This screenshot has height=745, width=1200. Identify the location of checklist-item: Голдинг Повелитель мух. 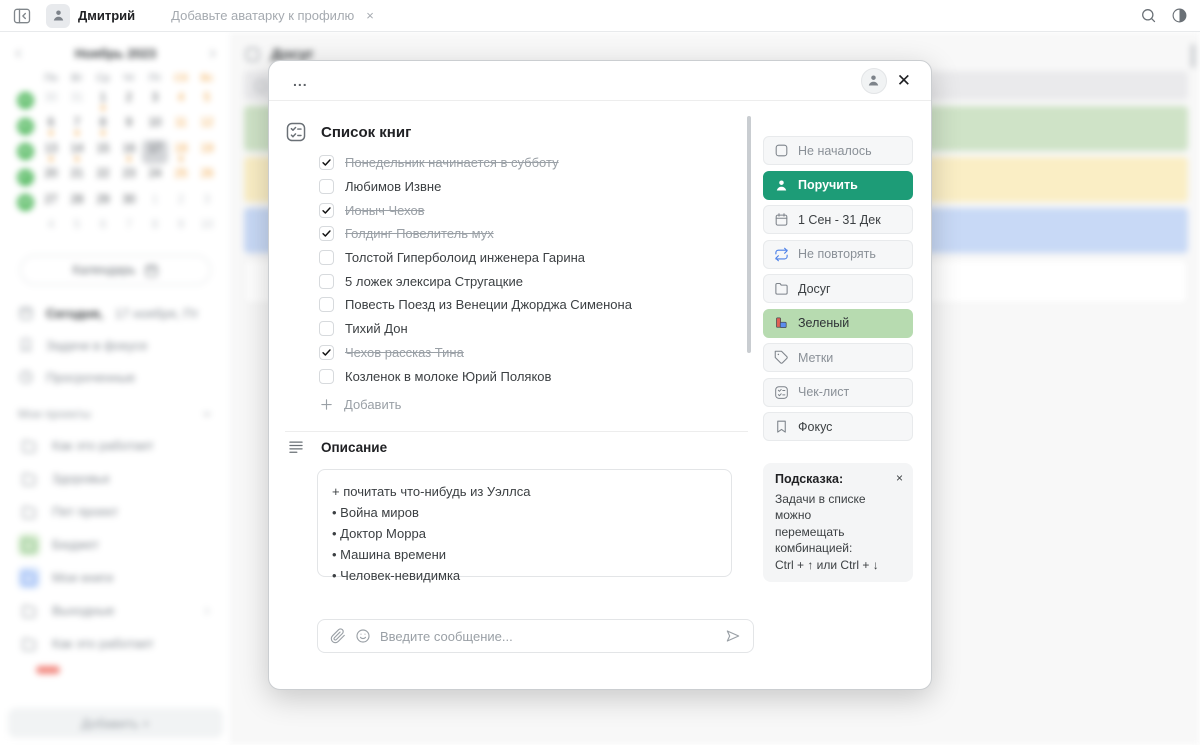
(533, 234).